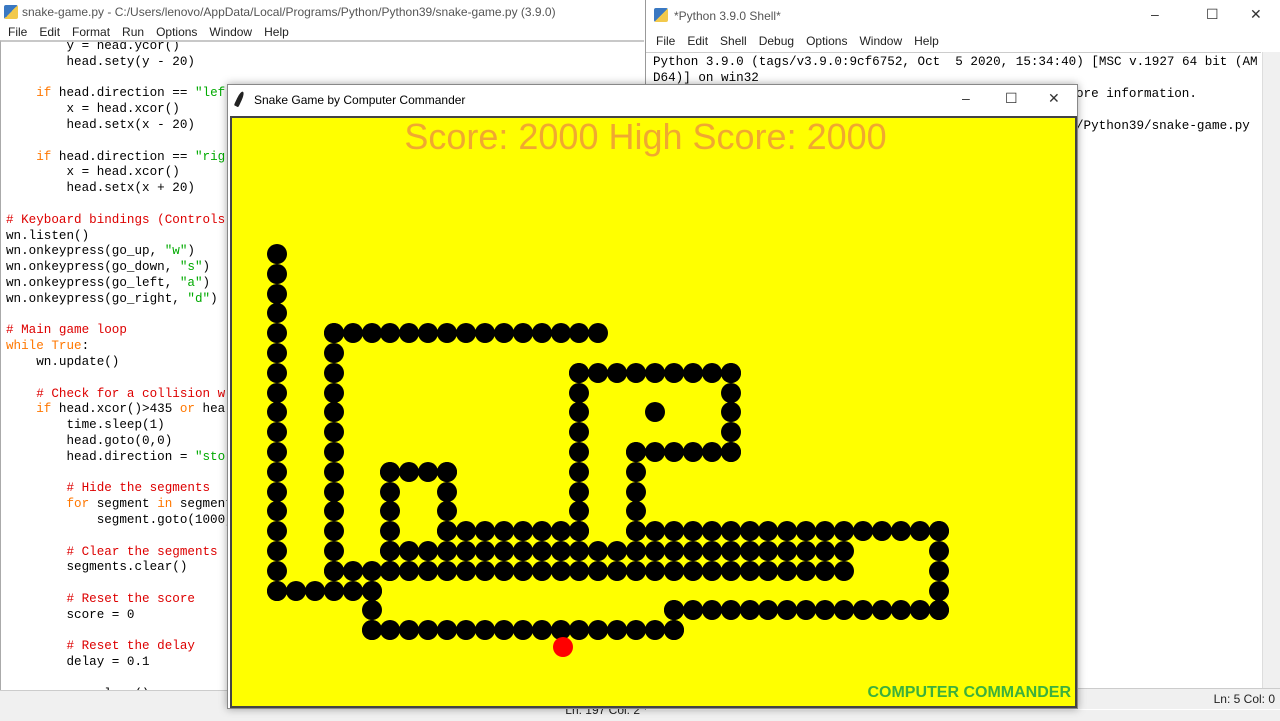  Describe the element at coordinates (776, 41) in the screenshot. I see `menu-debug: Debug` at that location.